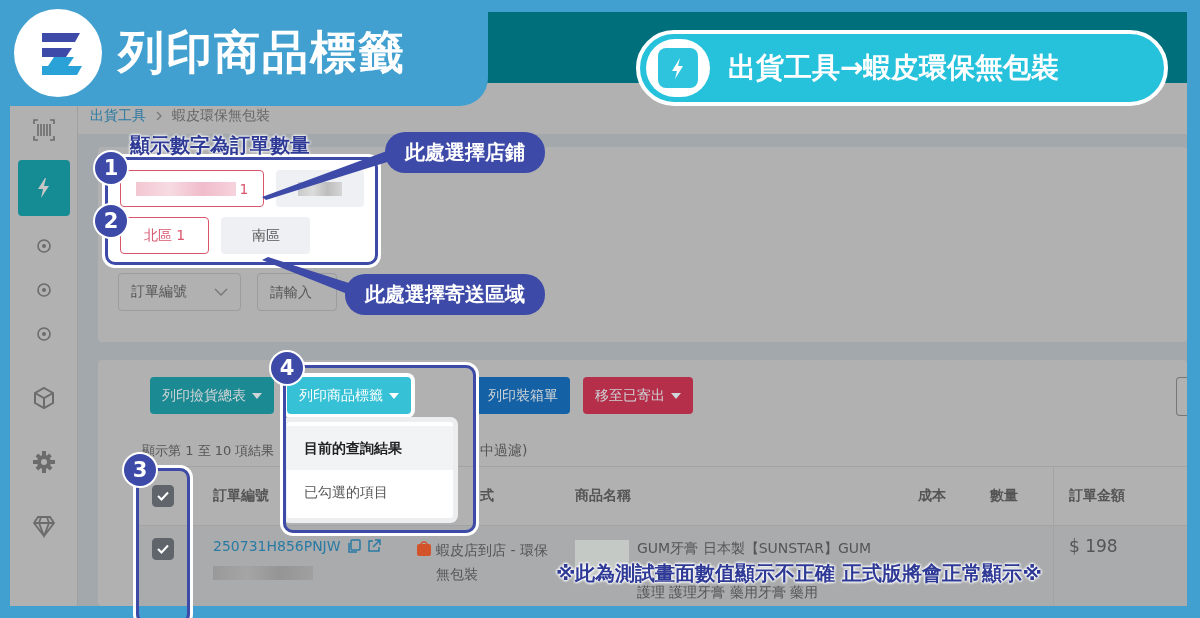  I want to click on breadcrumb-link: 出貨工具, so click(118, 116).